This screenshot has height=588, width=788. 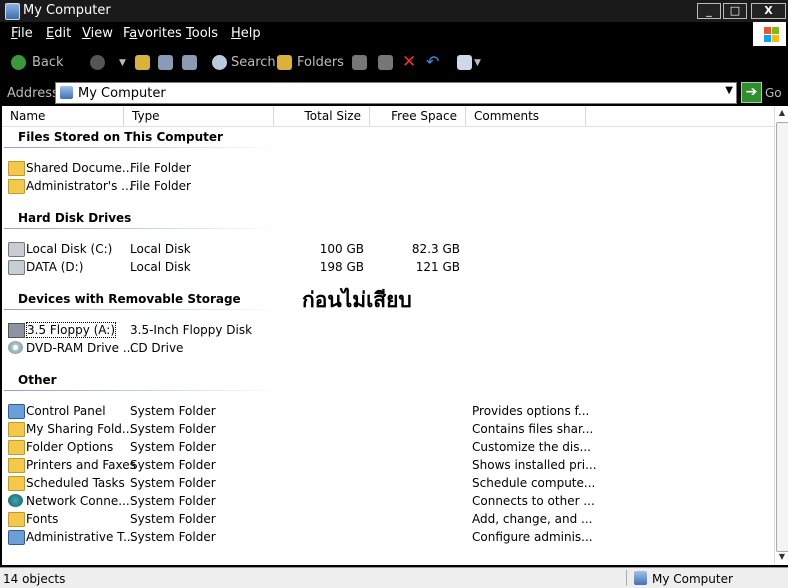 I want to click on go-arrow-icon: ➔, so click(x=751, y=92).